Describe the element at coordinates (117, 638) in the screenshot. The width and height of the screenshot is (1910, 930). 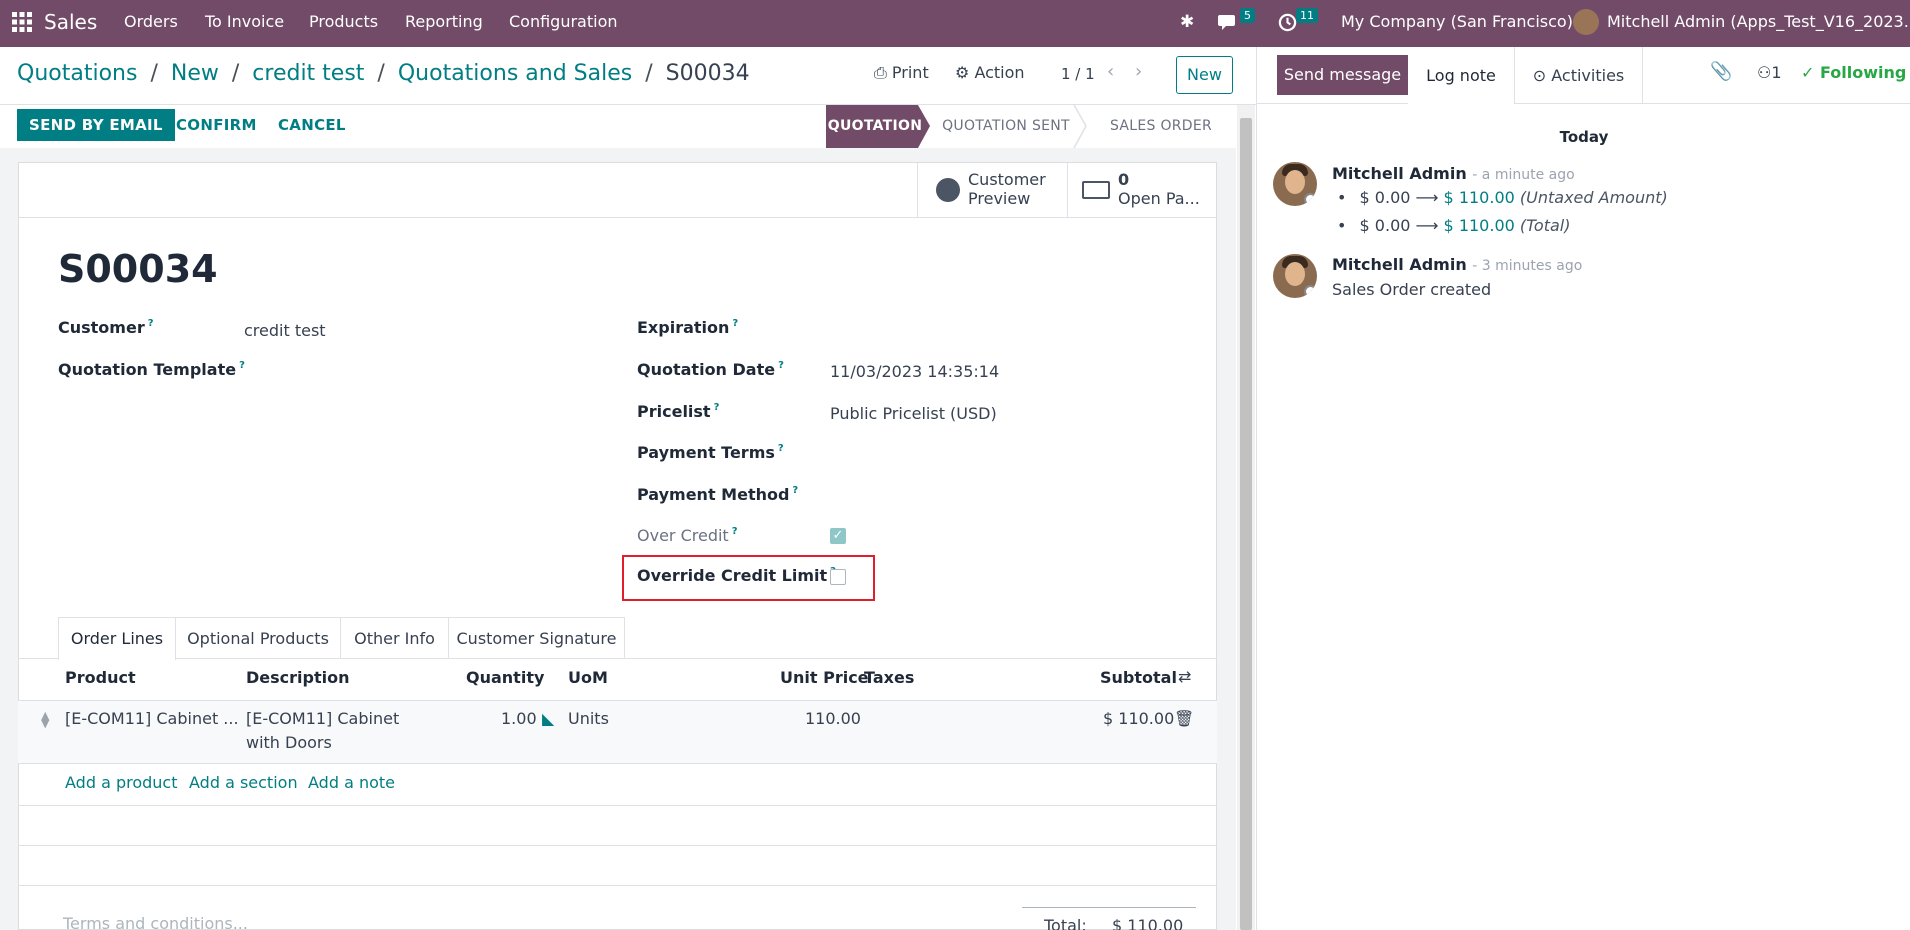
I see `tab-order-lines: Order Lines` at that location.